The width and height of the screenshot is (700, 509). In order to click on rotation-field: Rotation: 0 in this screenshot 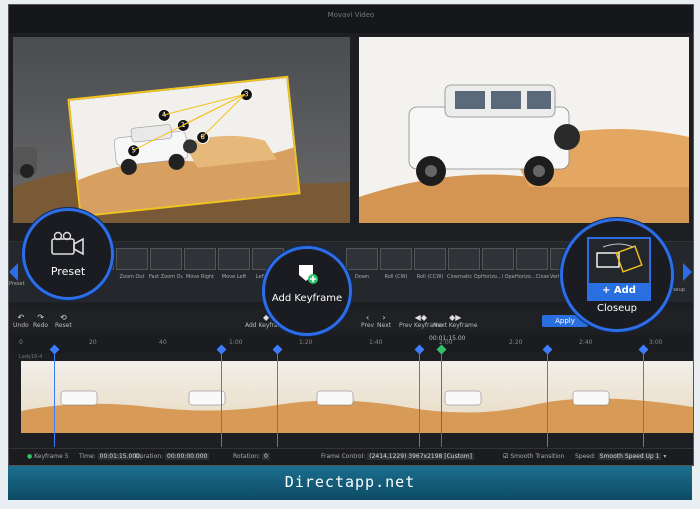, I will do `click(251, 456)`.